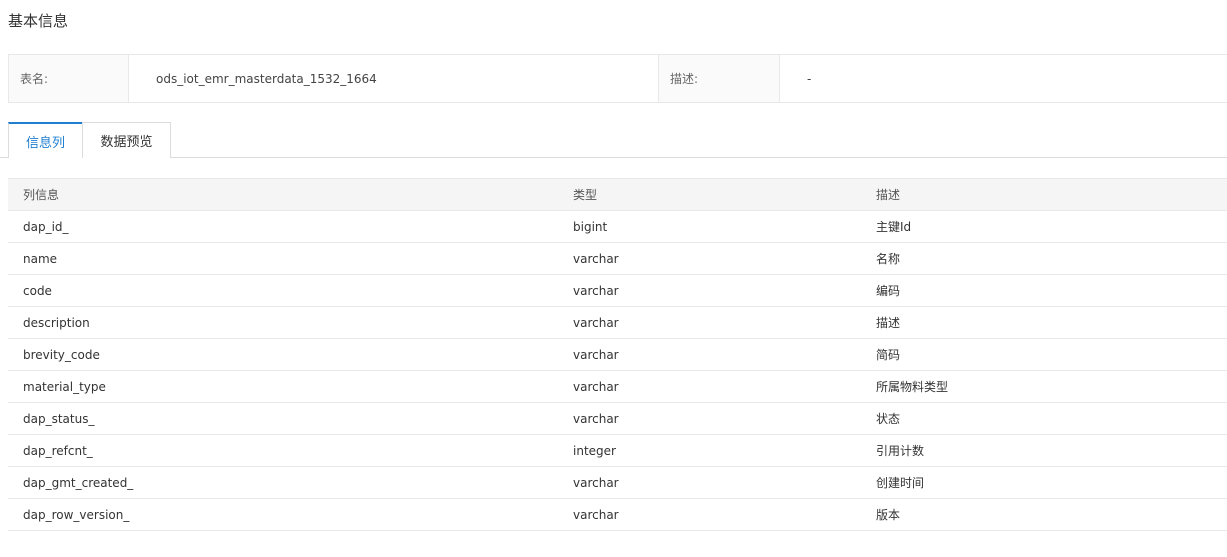 This screenshot has width=1227, height=557. What do you see at coordinates (290, 386) in the screenshot?
I see `cell-column-name: material_type` at bounding box center [290, 386].